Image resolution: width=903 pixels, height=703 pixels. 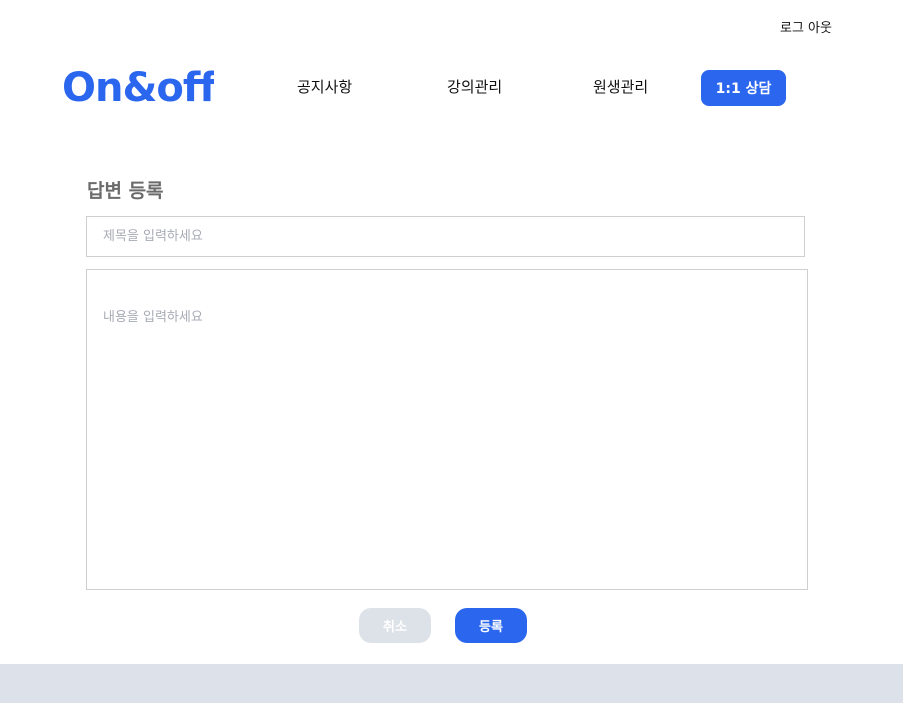 I want to click on submit-button: 등록, so click(x=491, y=625).